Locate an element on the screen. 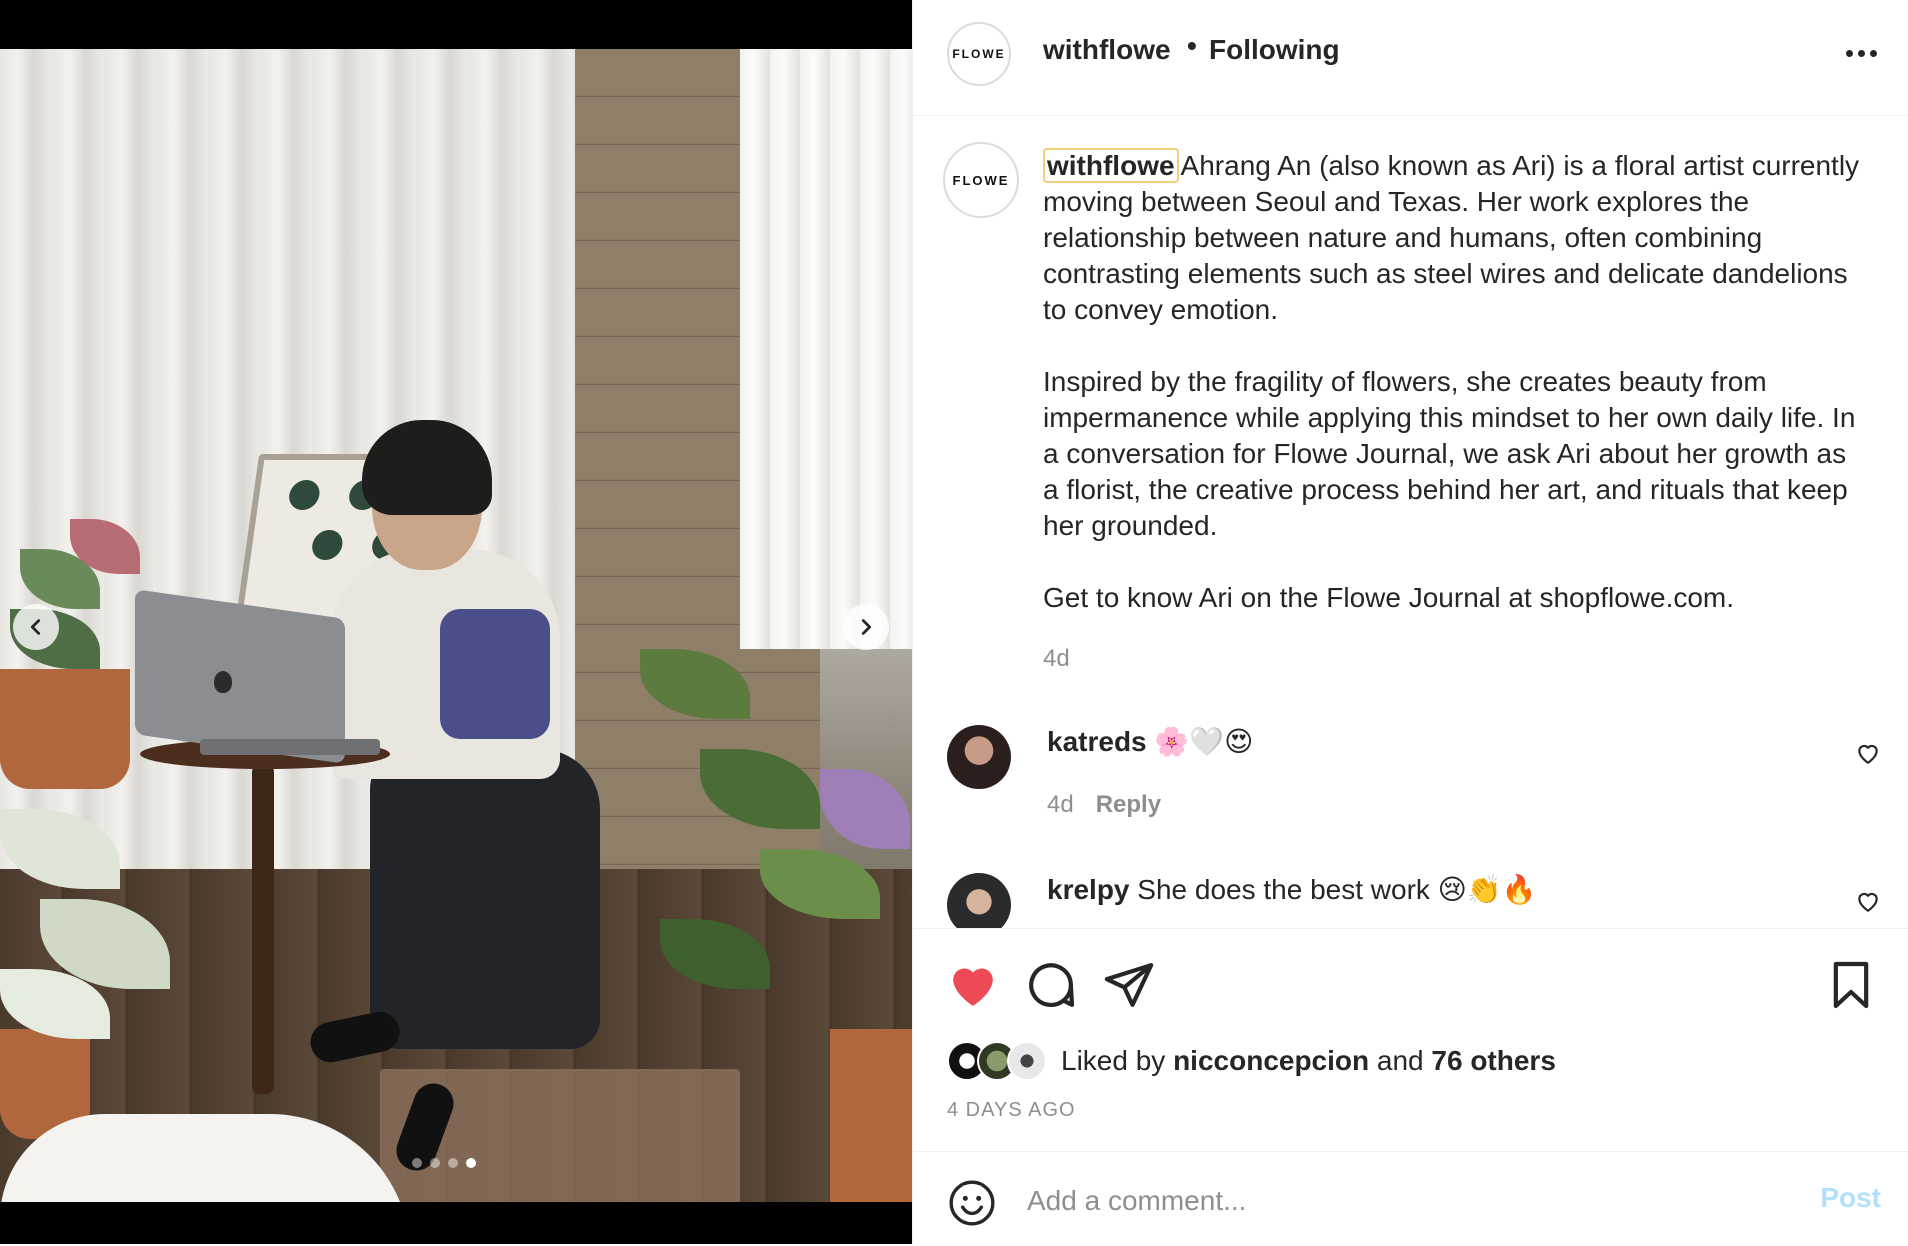 The height and width of the screenshot is (1246, 1908). more-options-button is located at coordinates (1861, 53).